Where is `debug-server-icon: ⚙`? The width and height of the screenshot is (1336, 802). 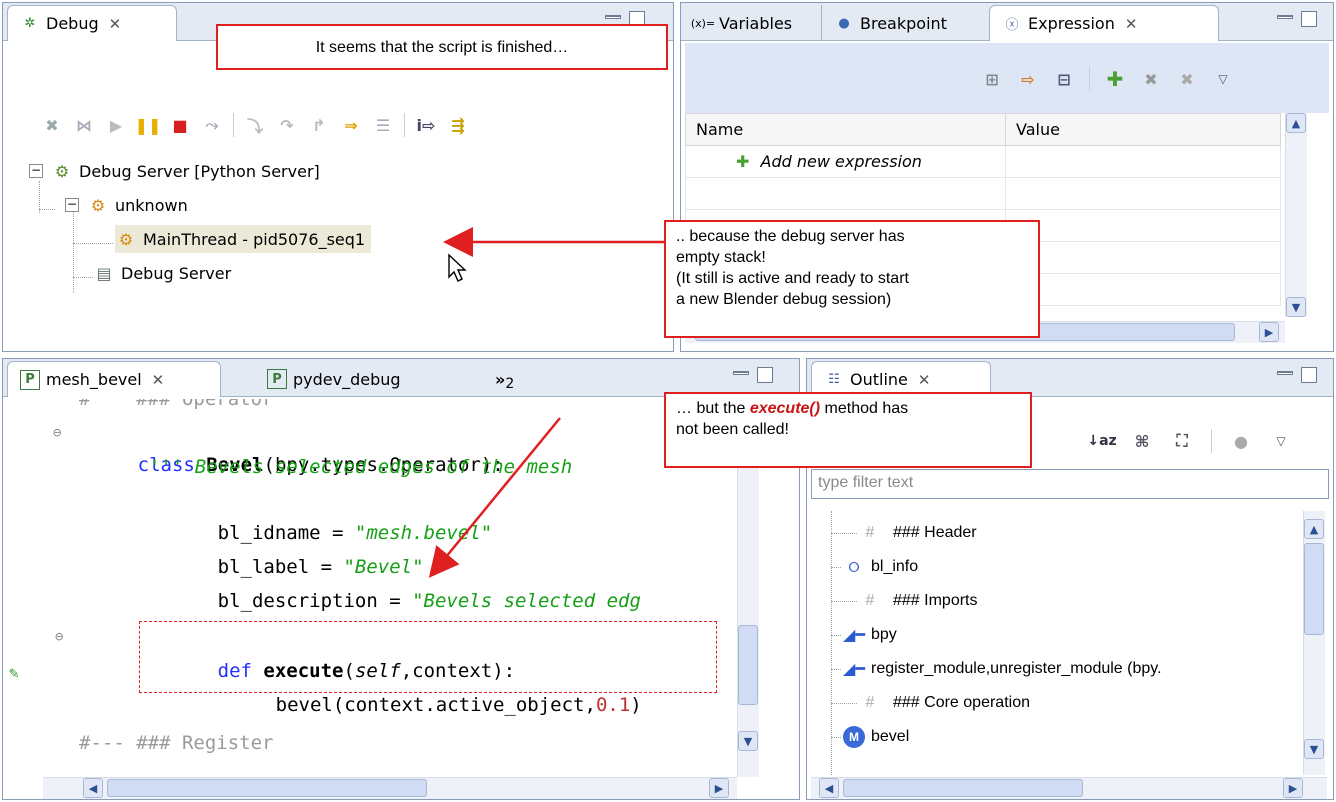
debug-server-icon: ⚙ is located at coordinates (62, 171).